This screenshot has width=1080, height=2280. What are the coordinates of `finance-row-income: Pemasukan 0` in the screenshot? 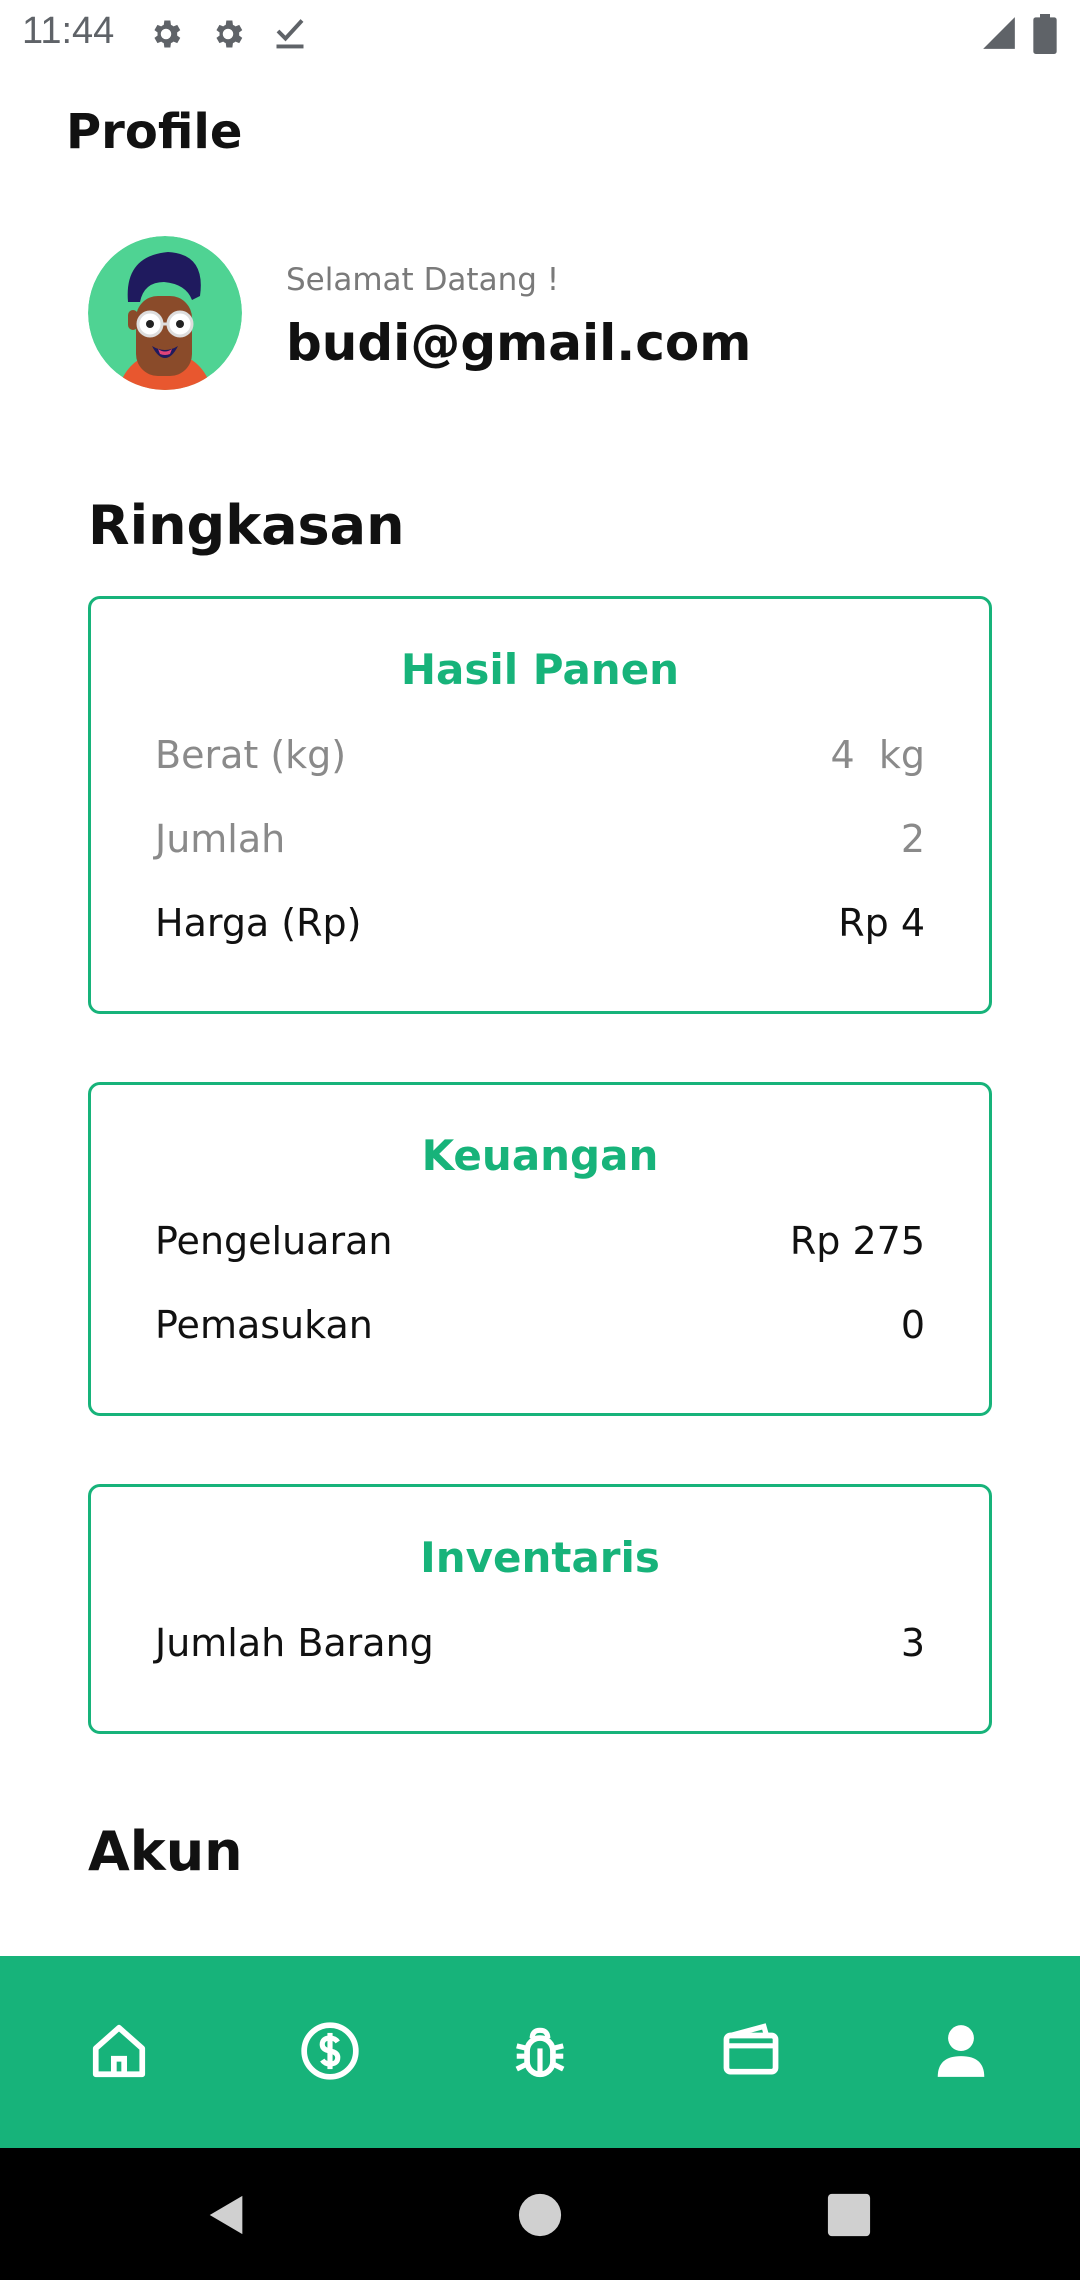 It's located at (540, 1325).